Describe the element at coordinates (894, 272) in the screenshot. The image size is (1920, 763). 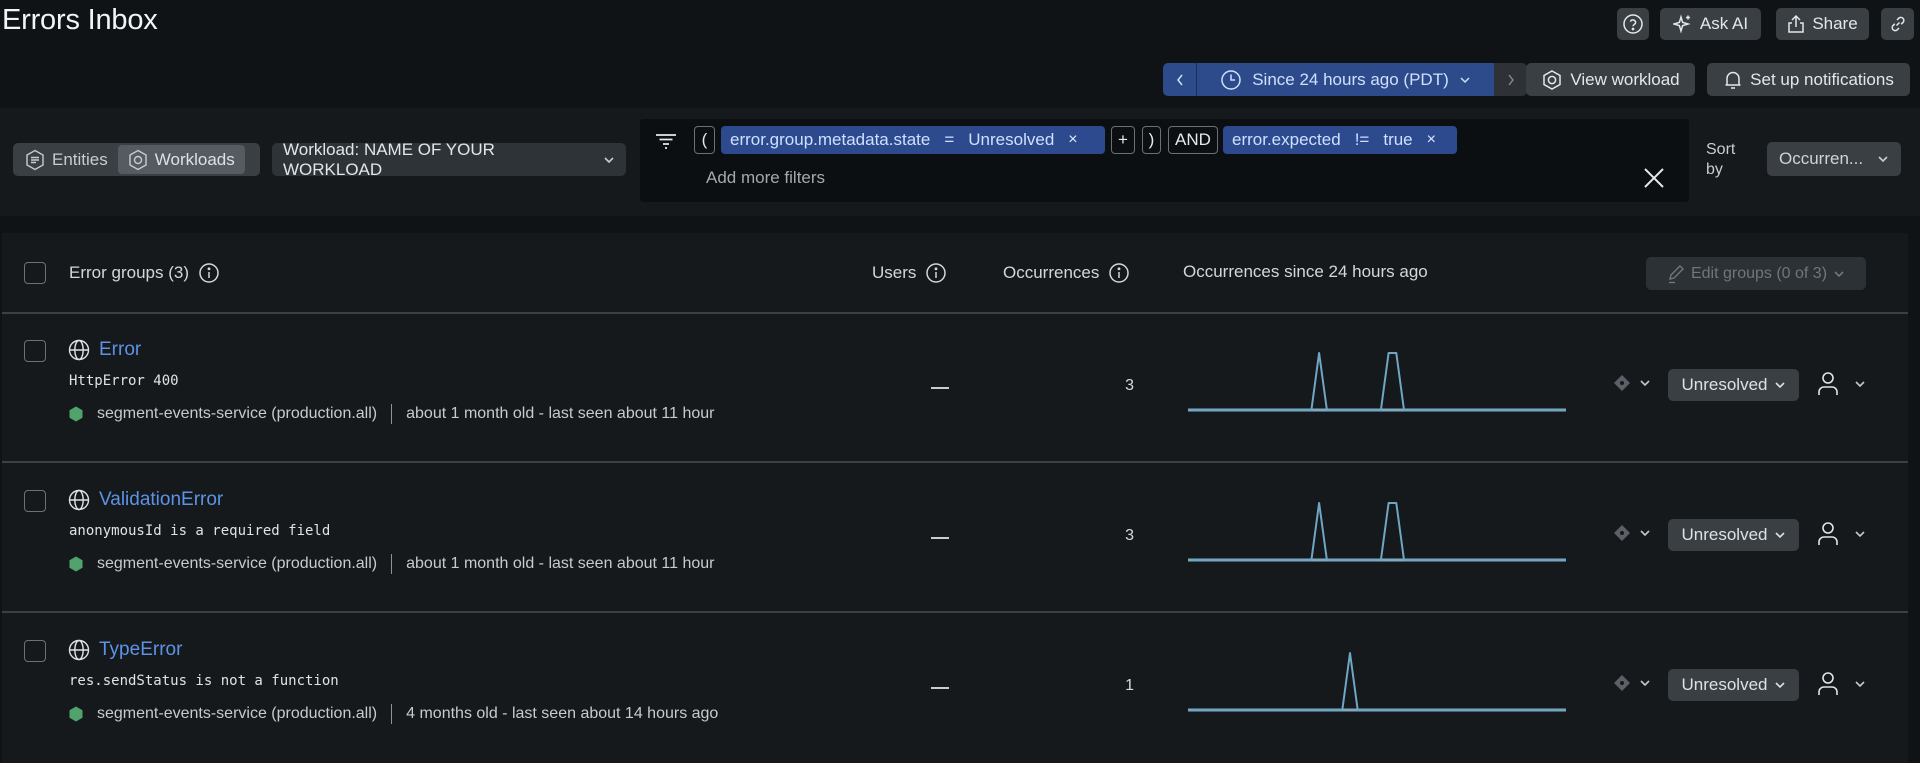
I see `users-header-label: Users` at that location.